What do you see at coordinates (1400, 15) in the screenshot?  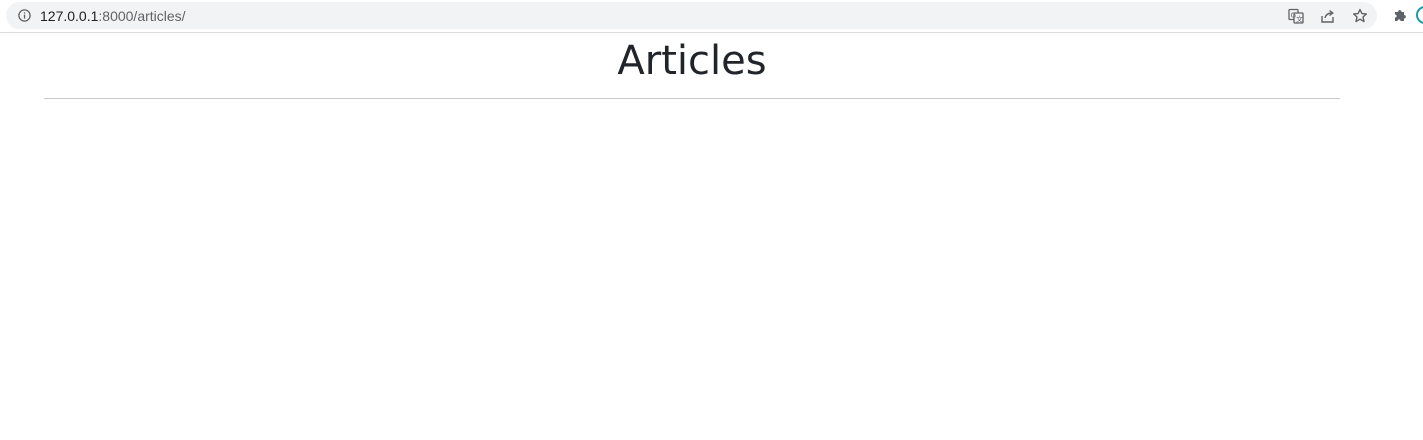 I see `extensions-icon` at bounding box center [1400, 15].